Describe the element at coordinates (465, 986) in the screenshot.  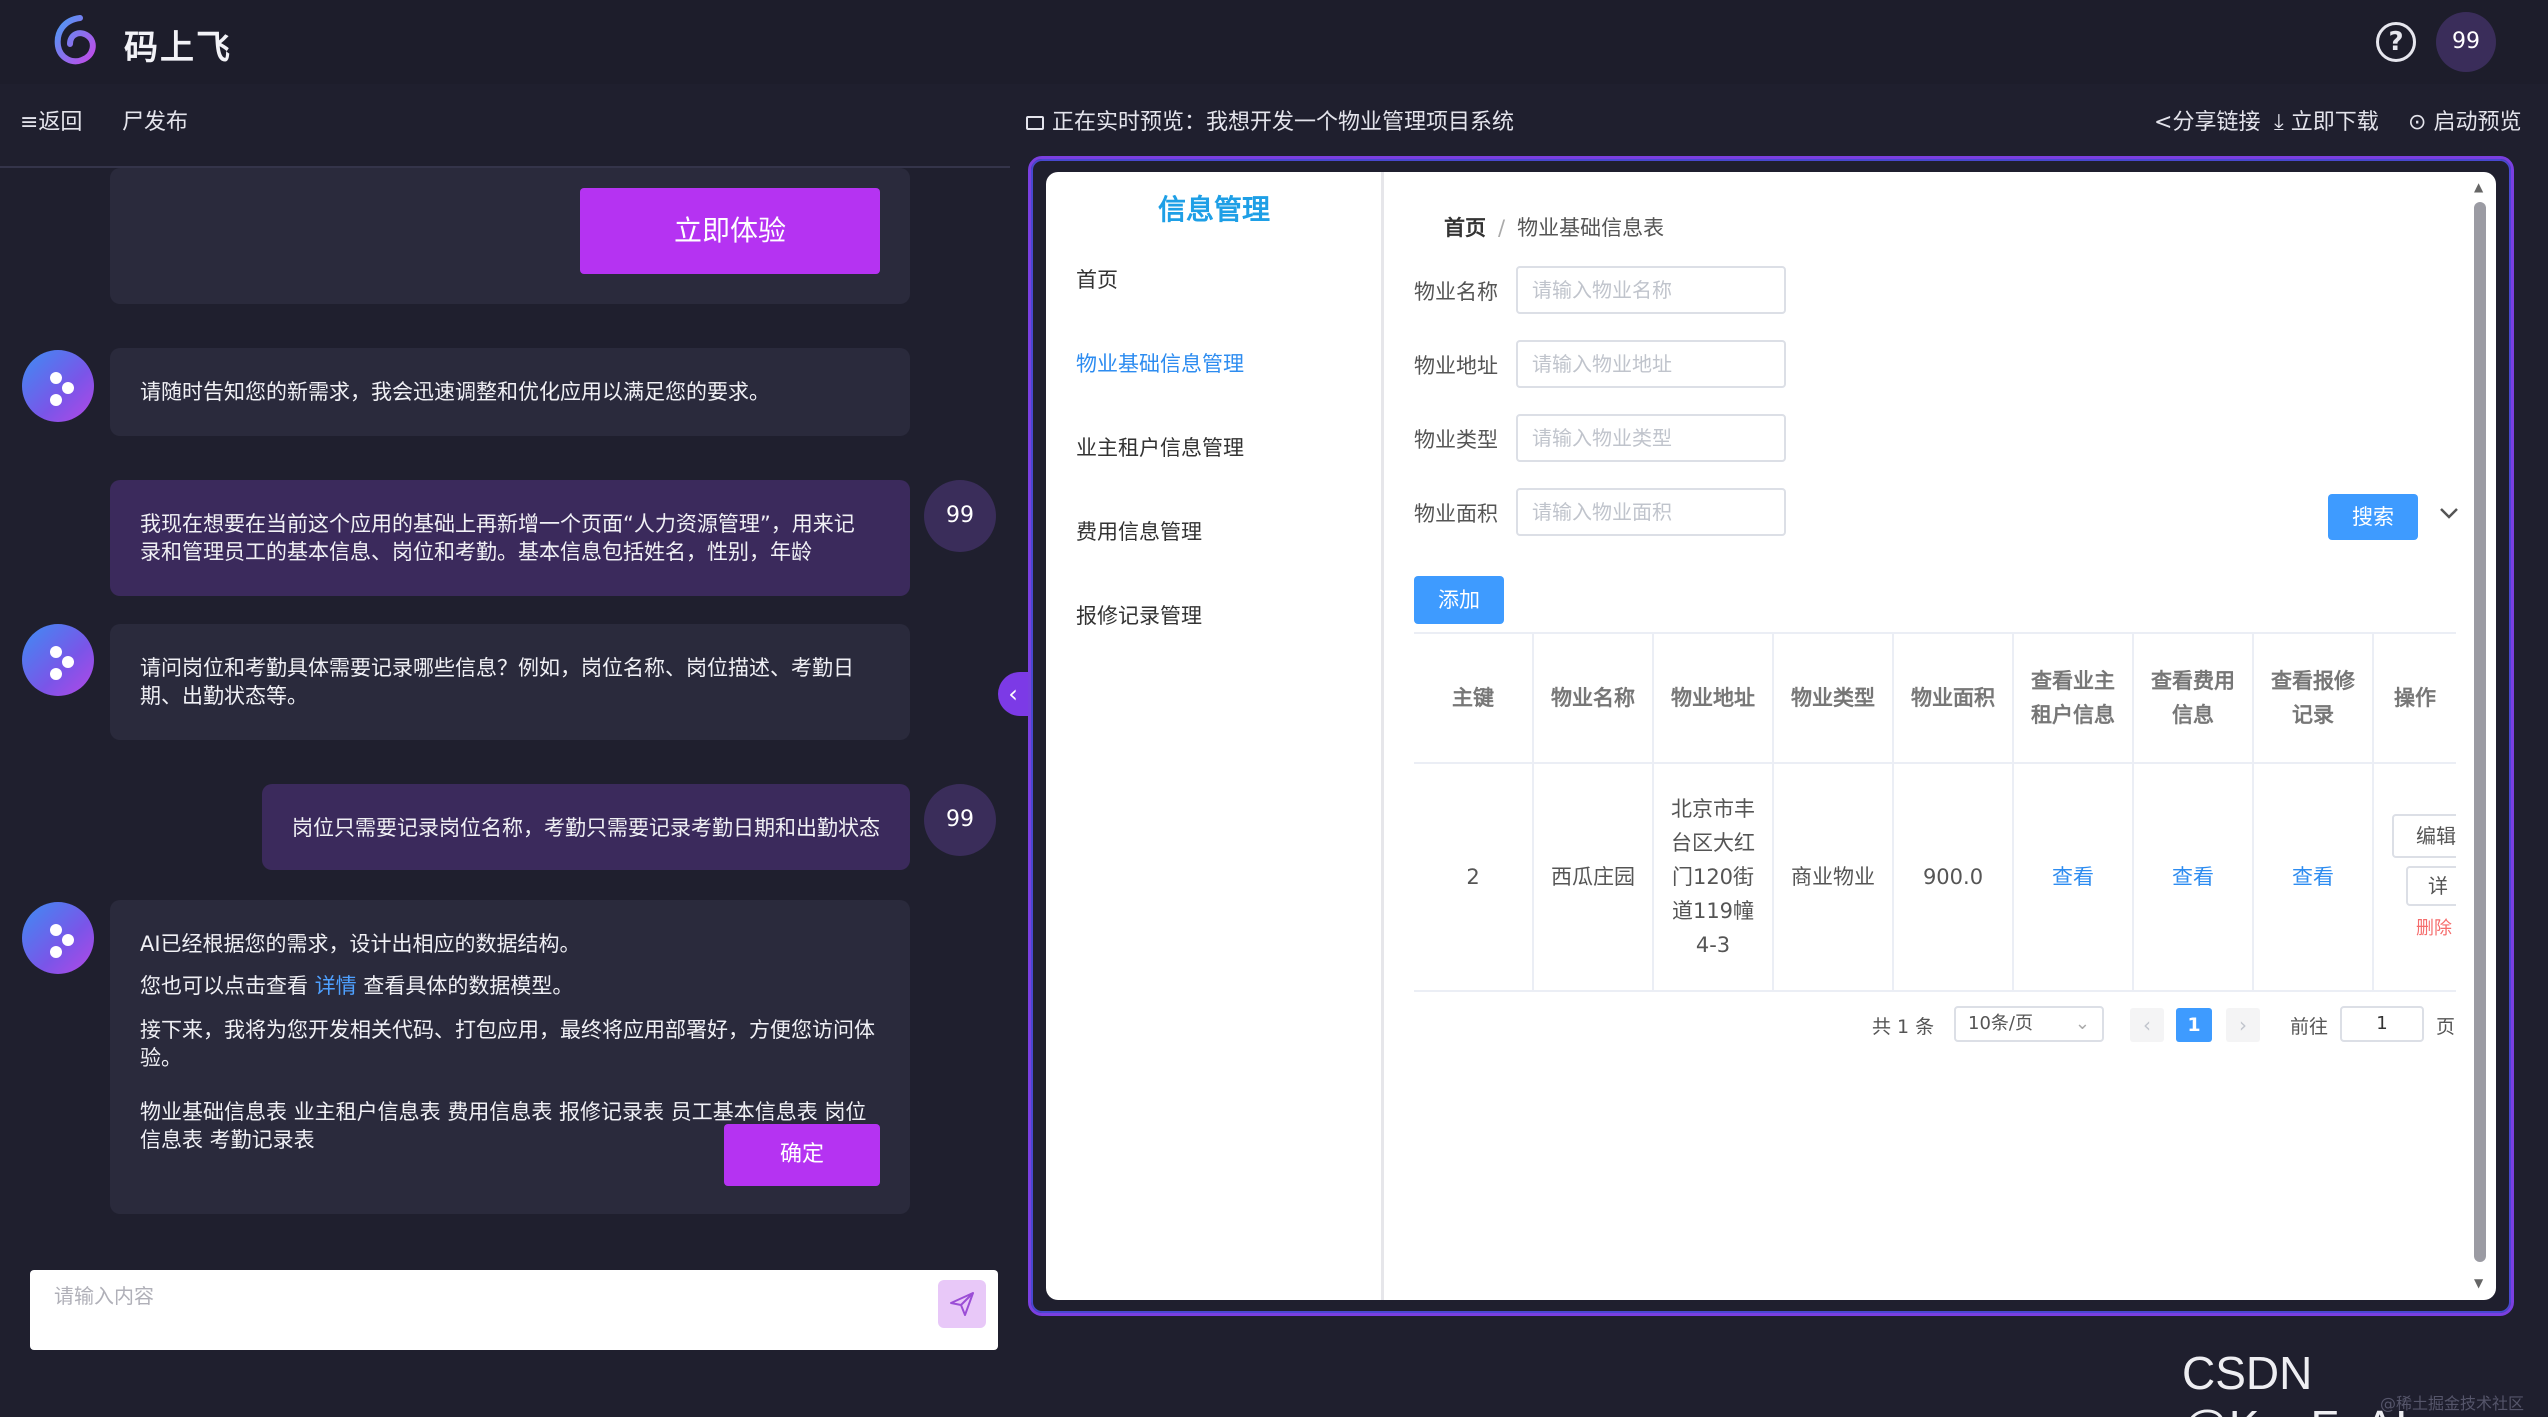
I see `text-part: 查看具体的数据模型。` at that location.